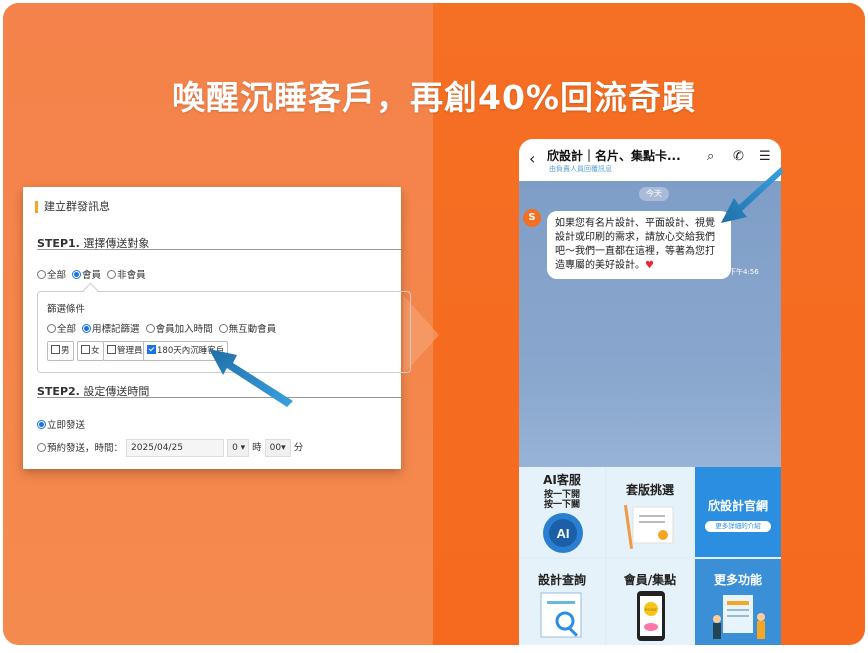 The width and height of the screenshot is (868, 653). I want to click on svg-text: AI, so click(563, 533).